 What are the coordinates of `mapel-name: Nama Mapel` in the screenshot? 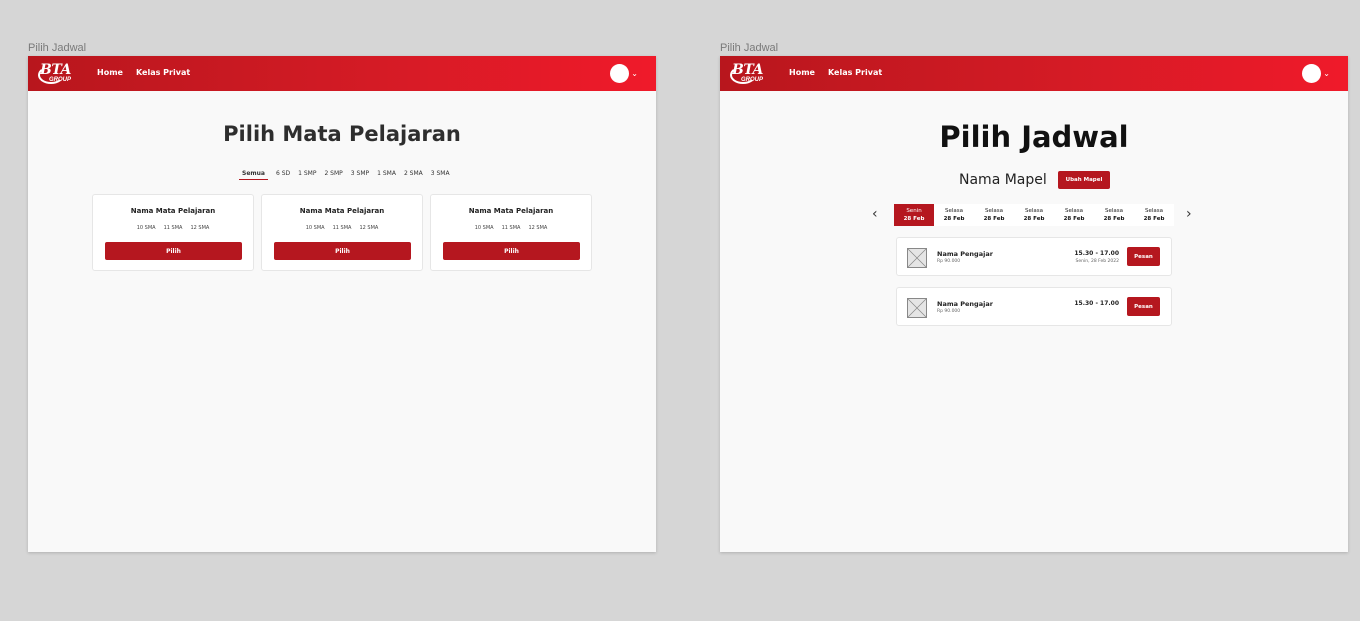 It's located at (1003, 180).